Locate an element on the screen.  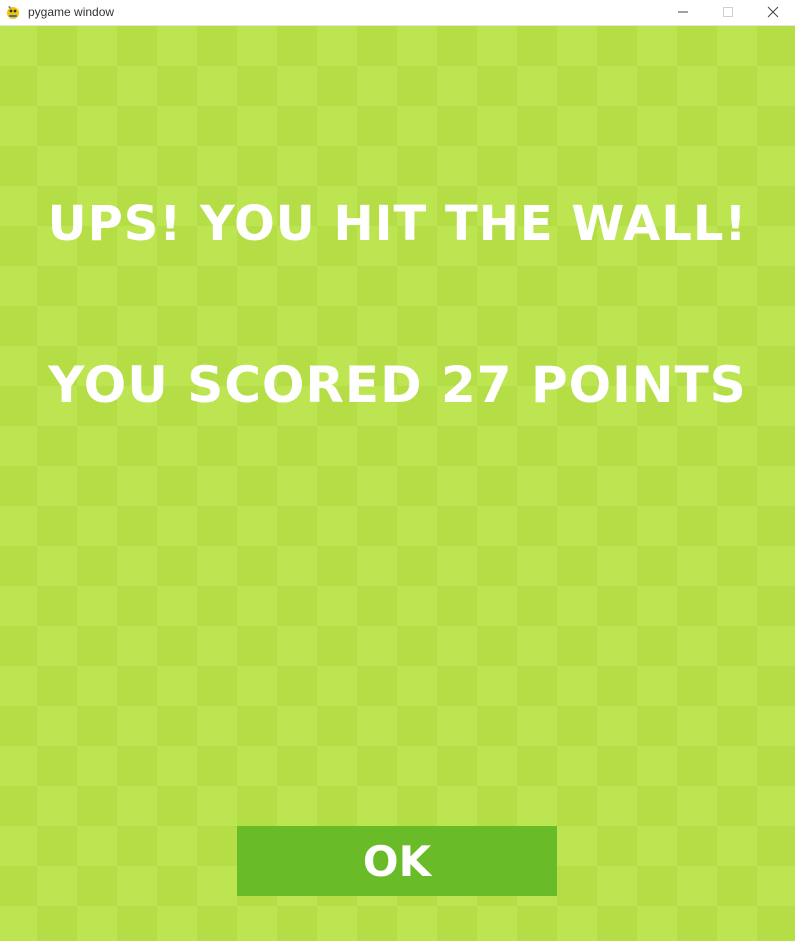
score-message: YOU SCORED 27 POINTS is located at coordinates (397, 385).